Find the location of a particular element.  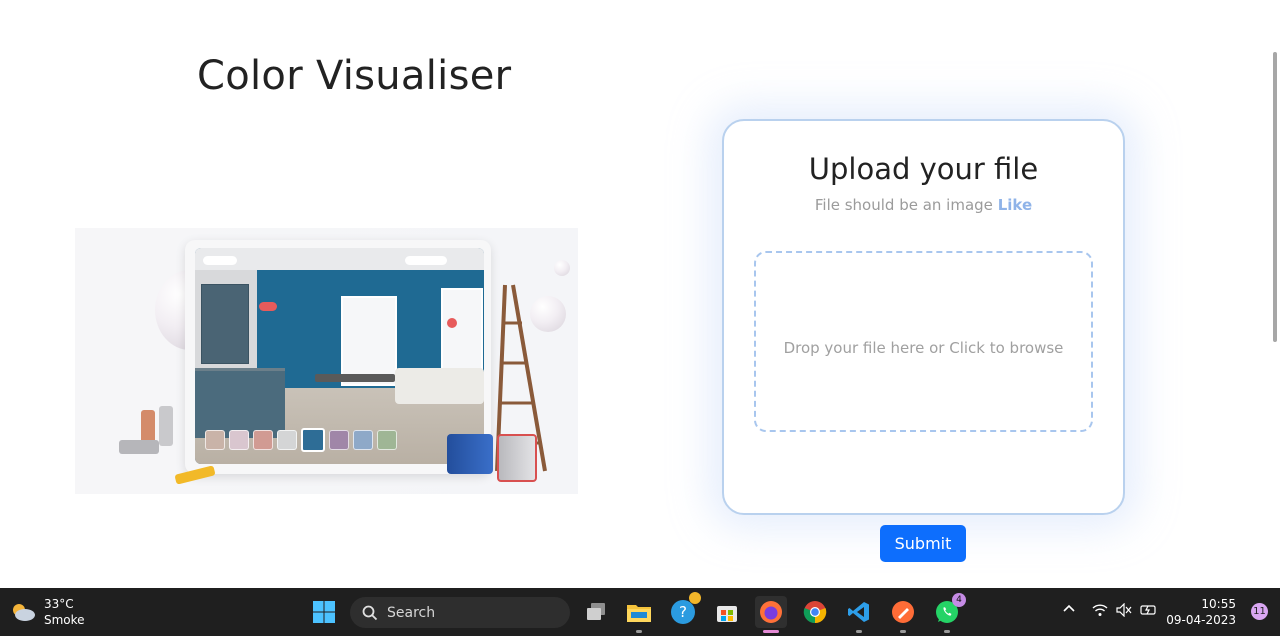

speaker-muted-icon is located at coordinates (1124, 611).